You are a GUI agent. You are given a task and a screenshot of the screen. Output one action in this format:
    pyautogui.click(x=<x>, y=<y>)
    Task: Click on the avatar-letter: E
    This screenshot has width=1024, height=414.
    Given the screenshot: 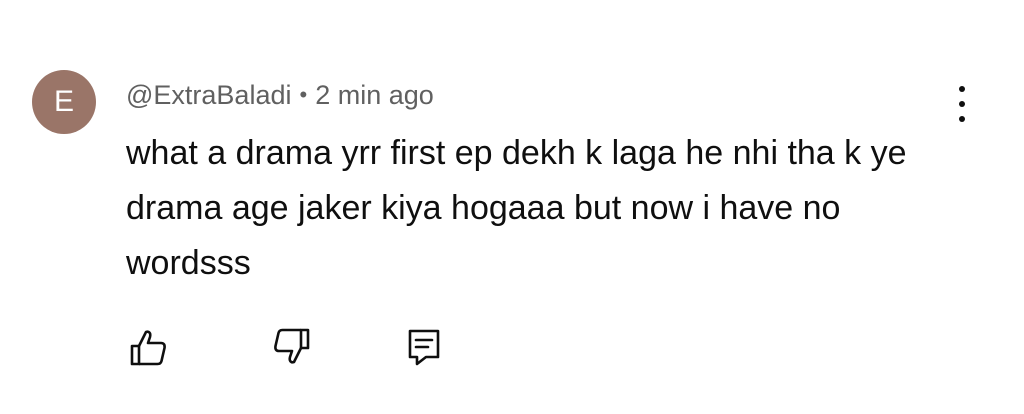 What is the action you would take?
    pyautogui.click(x=63, y=101)
    